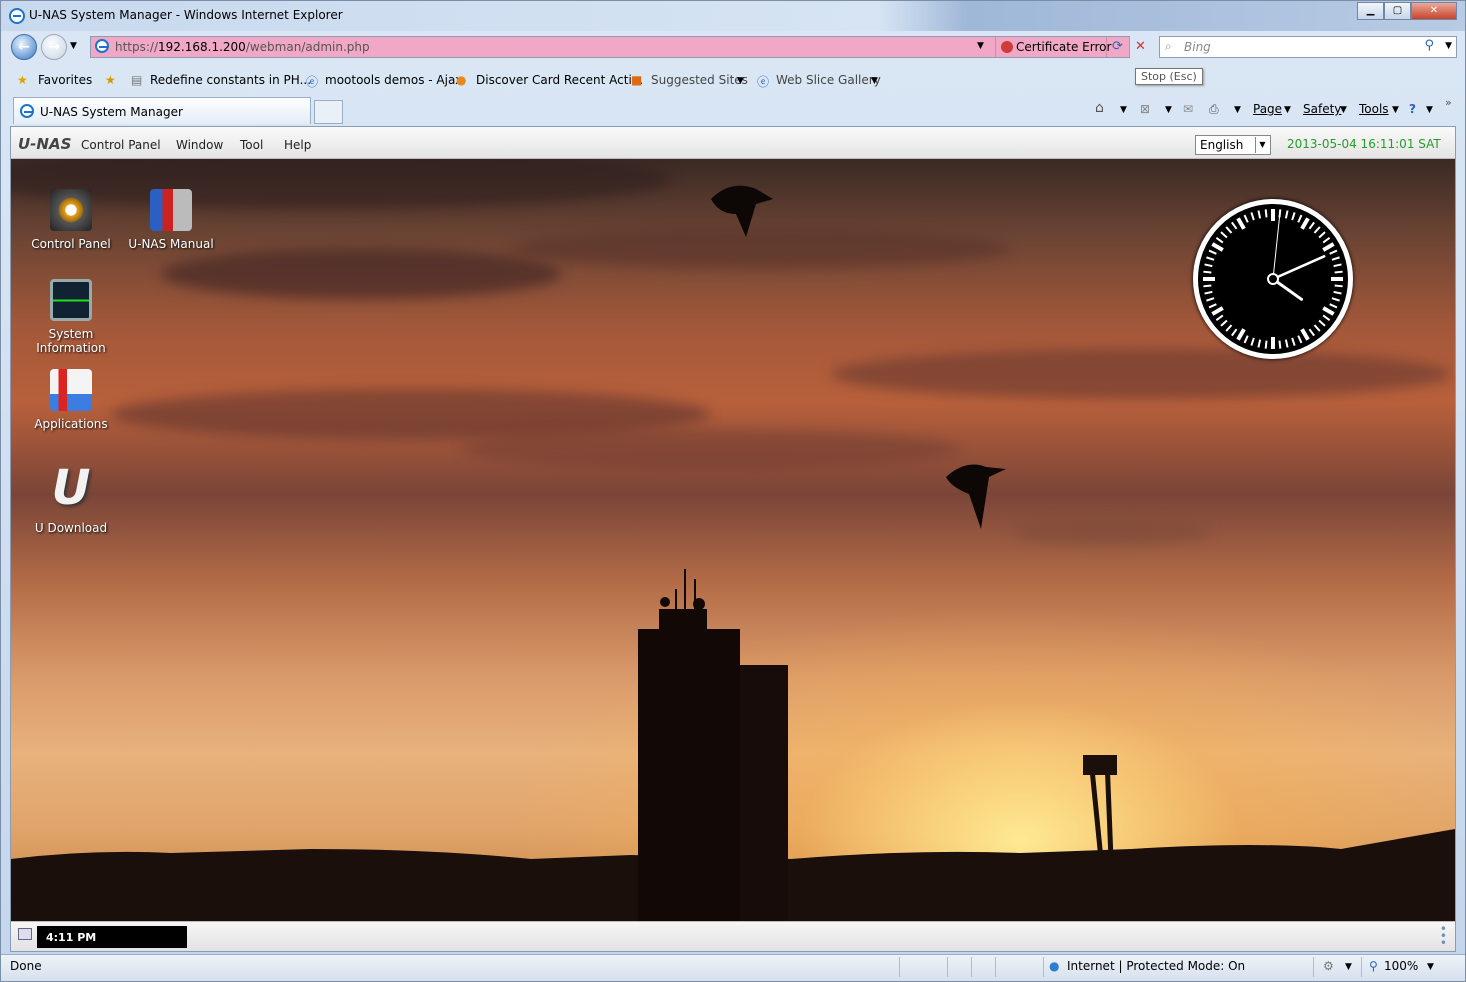  What do you see at coordinates (1322, 109) in the screenshot?
I see `safety-menu: Safety` at bounding box center [1322, 109].